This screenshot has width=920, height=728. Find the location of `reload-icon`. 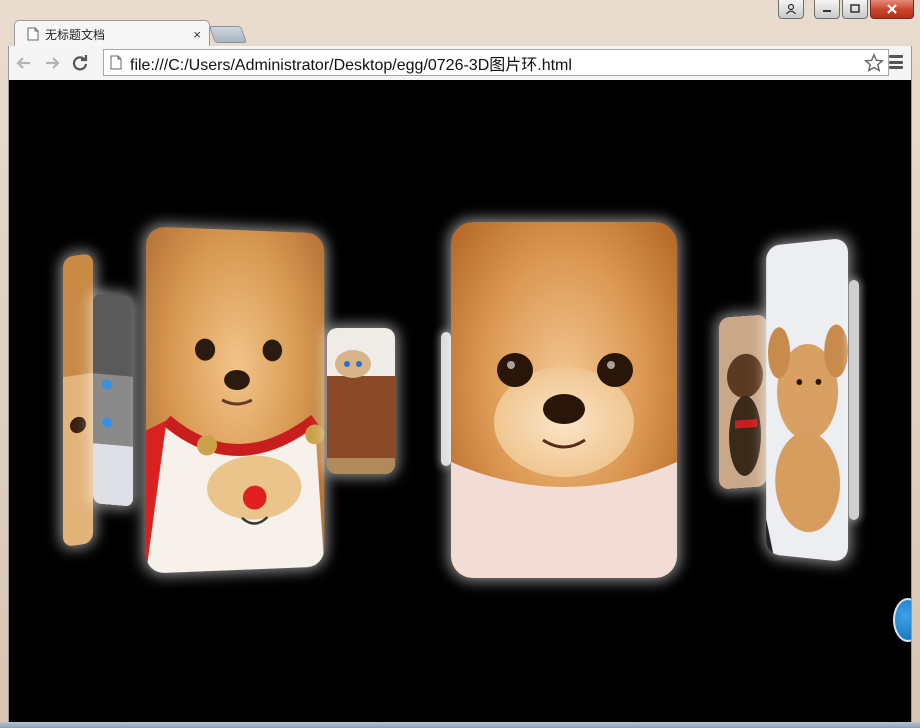

reload-icon is located at coordinates (80, 63).